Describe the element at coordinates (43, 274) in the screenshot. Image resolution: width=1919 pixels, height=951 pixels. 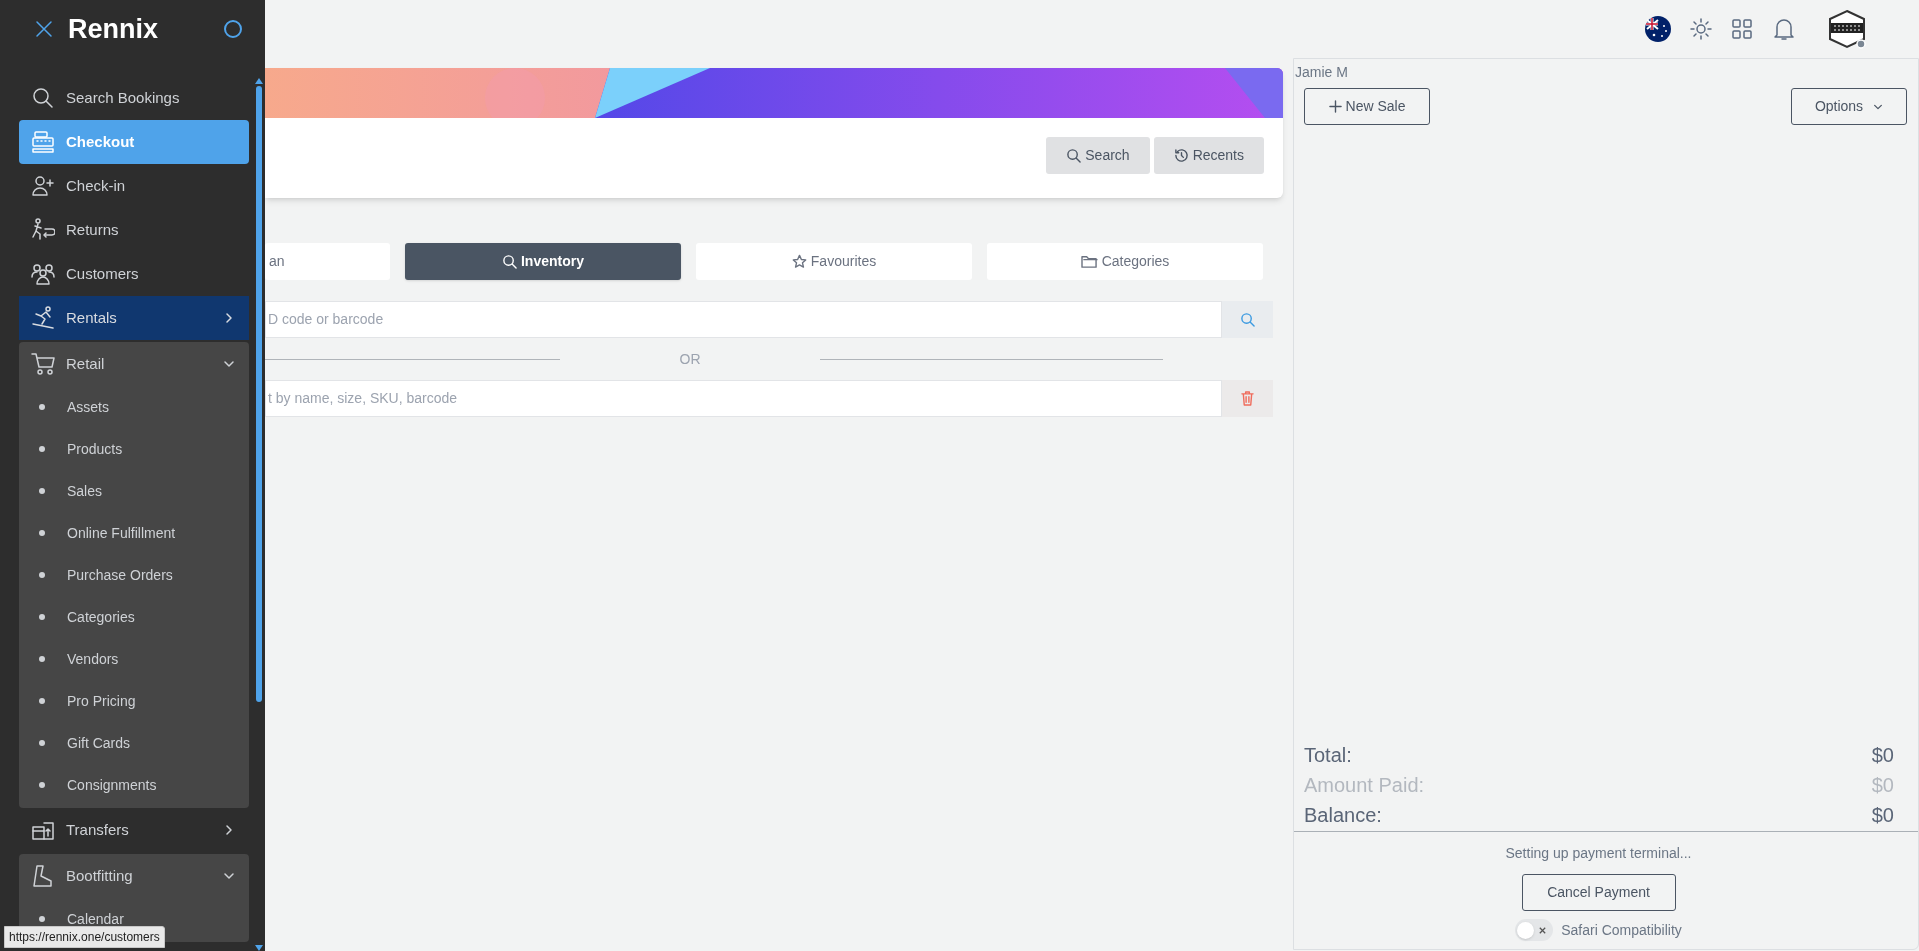
I see `users-icon` at that location.